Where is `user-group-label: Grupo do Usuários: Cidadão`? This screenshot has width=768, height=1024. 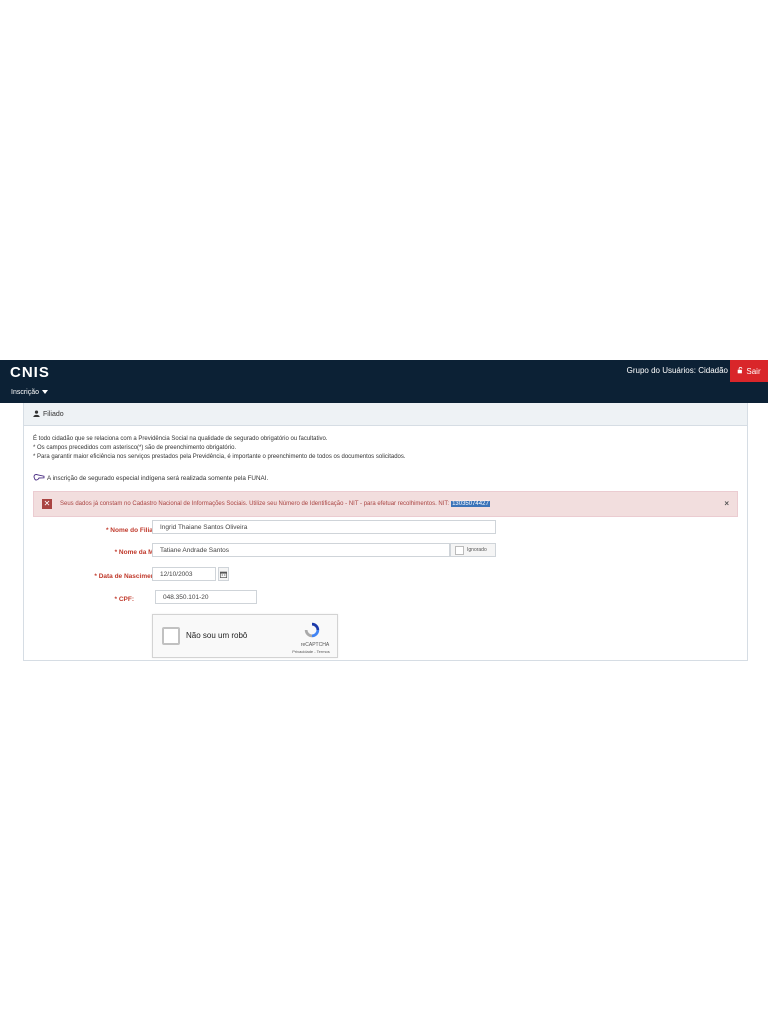 user-group-label: Grupo do Usuários: Cidadão is located at coordinates (677, 370).